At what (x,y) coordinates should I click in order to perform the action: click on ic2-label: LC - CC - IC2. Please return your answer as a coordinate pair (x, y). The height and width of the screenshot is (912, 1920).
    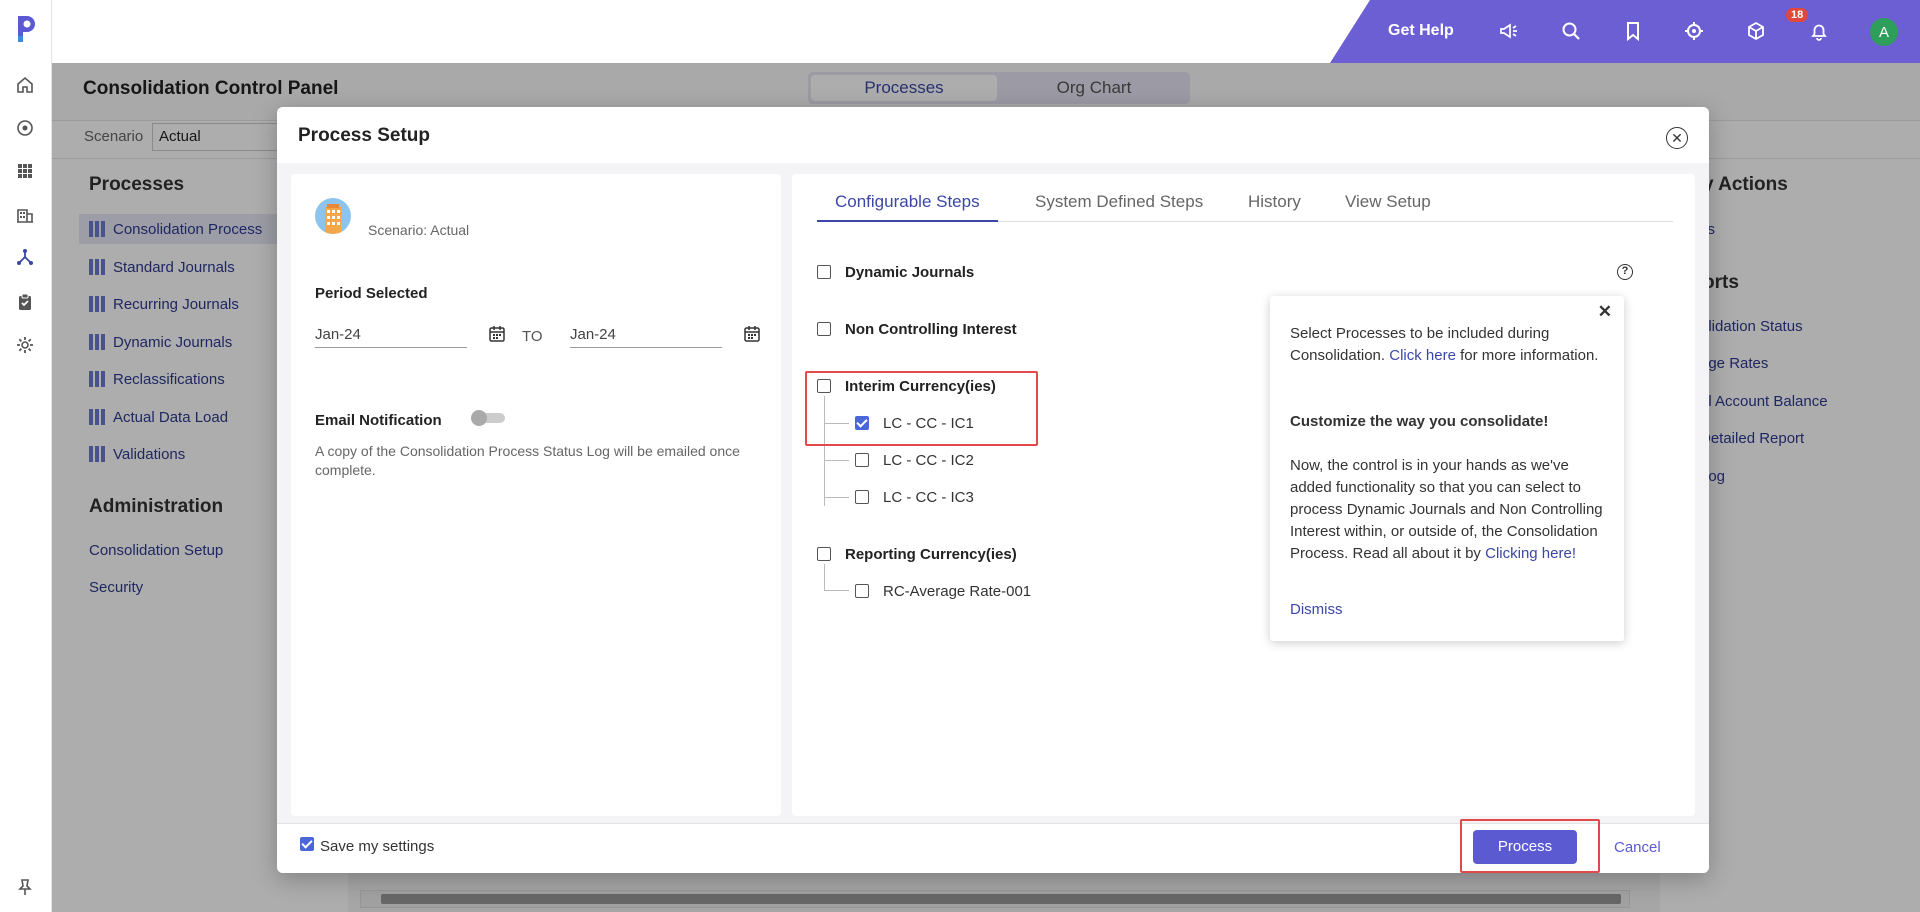
    Looking at the image, I should click on (928, 460).